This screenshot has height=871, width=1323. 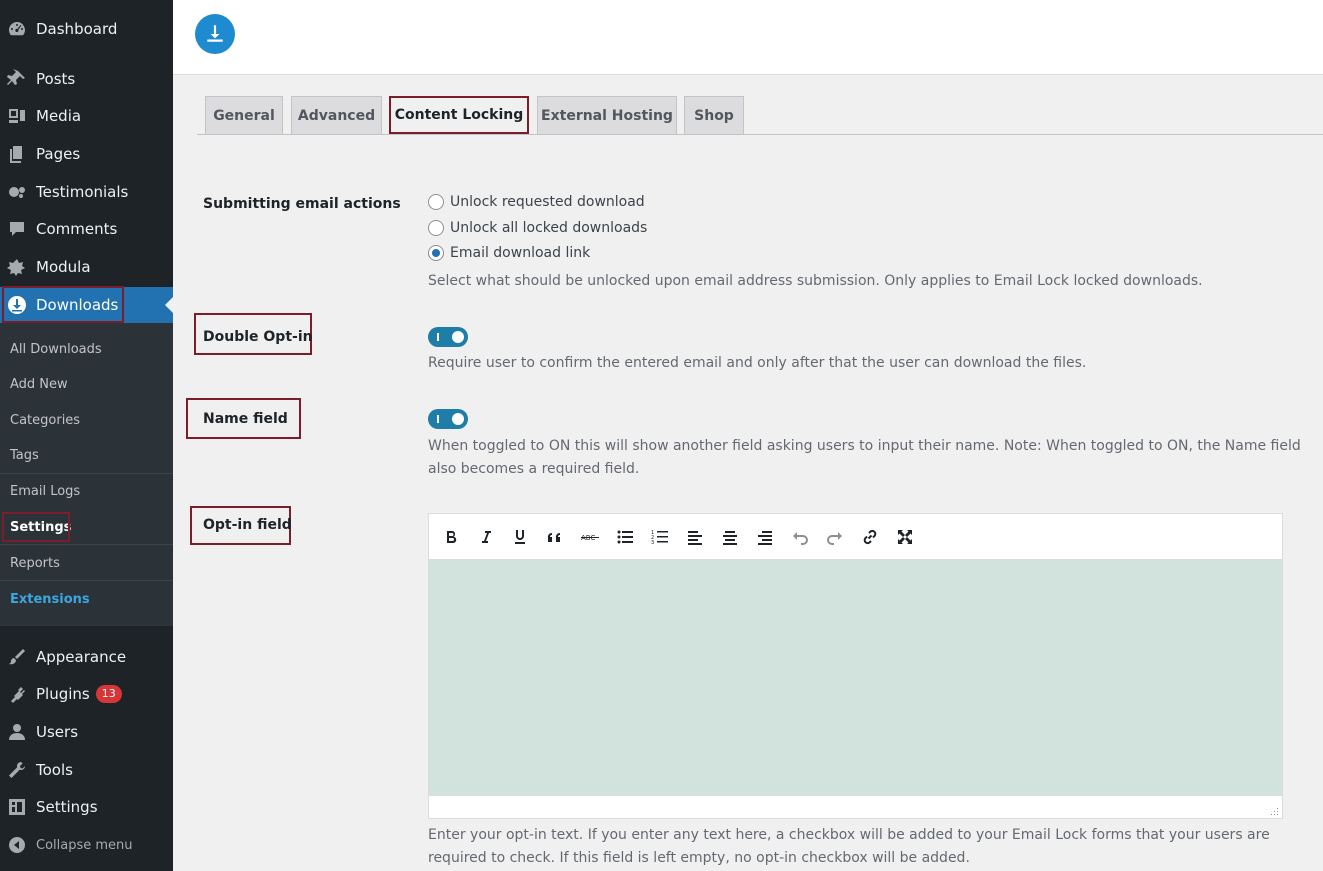 What do you see at coordinates (86, 79) in the screenshot?
I see `menu-posts: Posts` at bounding box center [86, 79].